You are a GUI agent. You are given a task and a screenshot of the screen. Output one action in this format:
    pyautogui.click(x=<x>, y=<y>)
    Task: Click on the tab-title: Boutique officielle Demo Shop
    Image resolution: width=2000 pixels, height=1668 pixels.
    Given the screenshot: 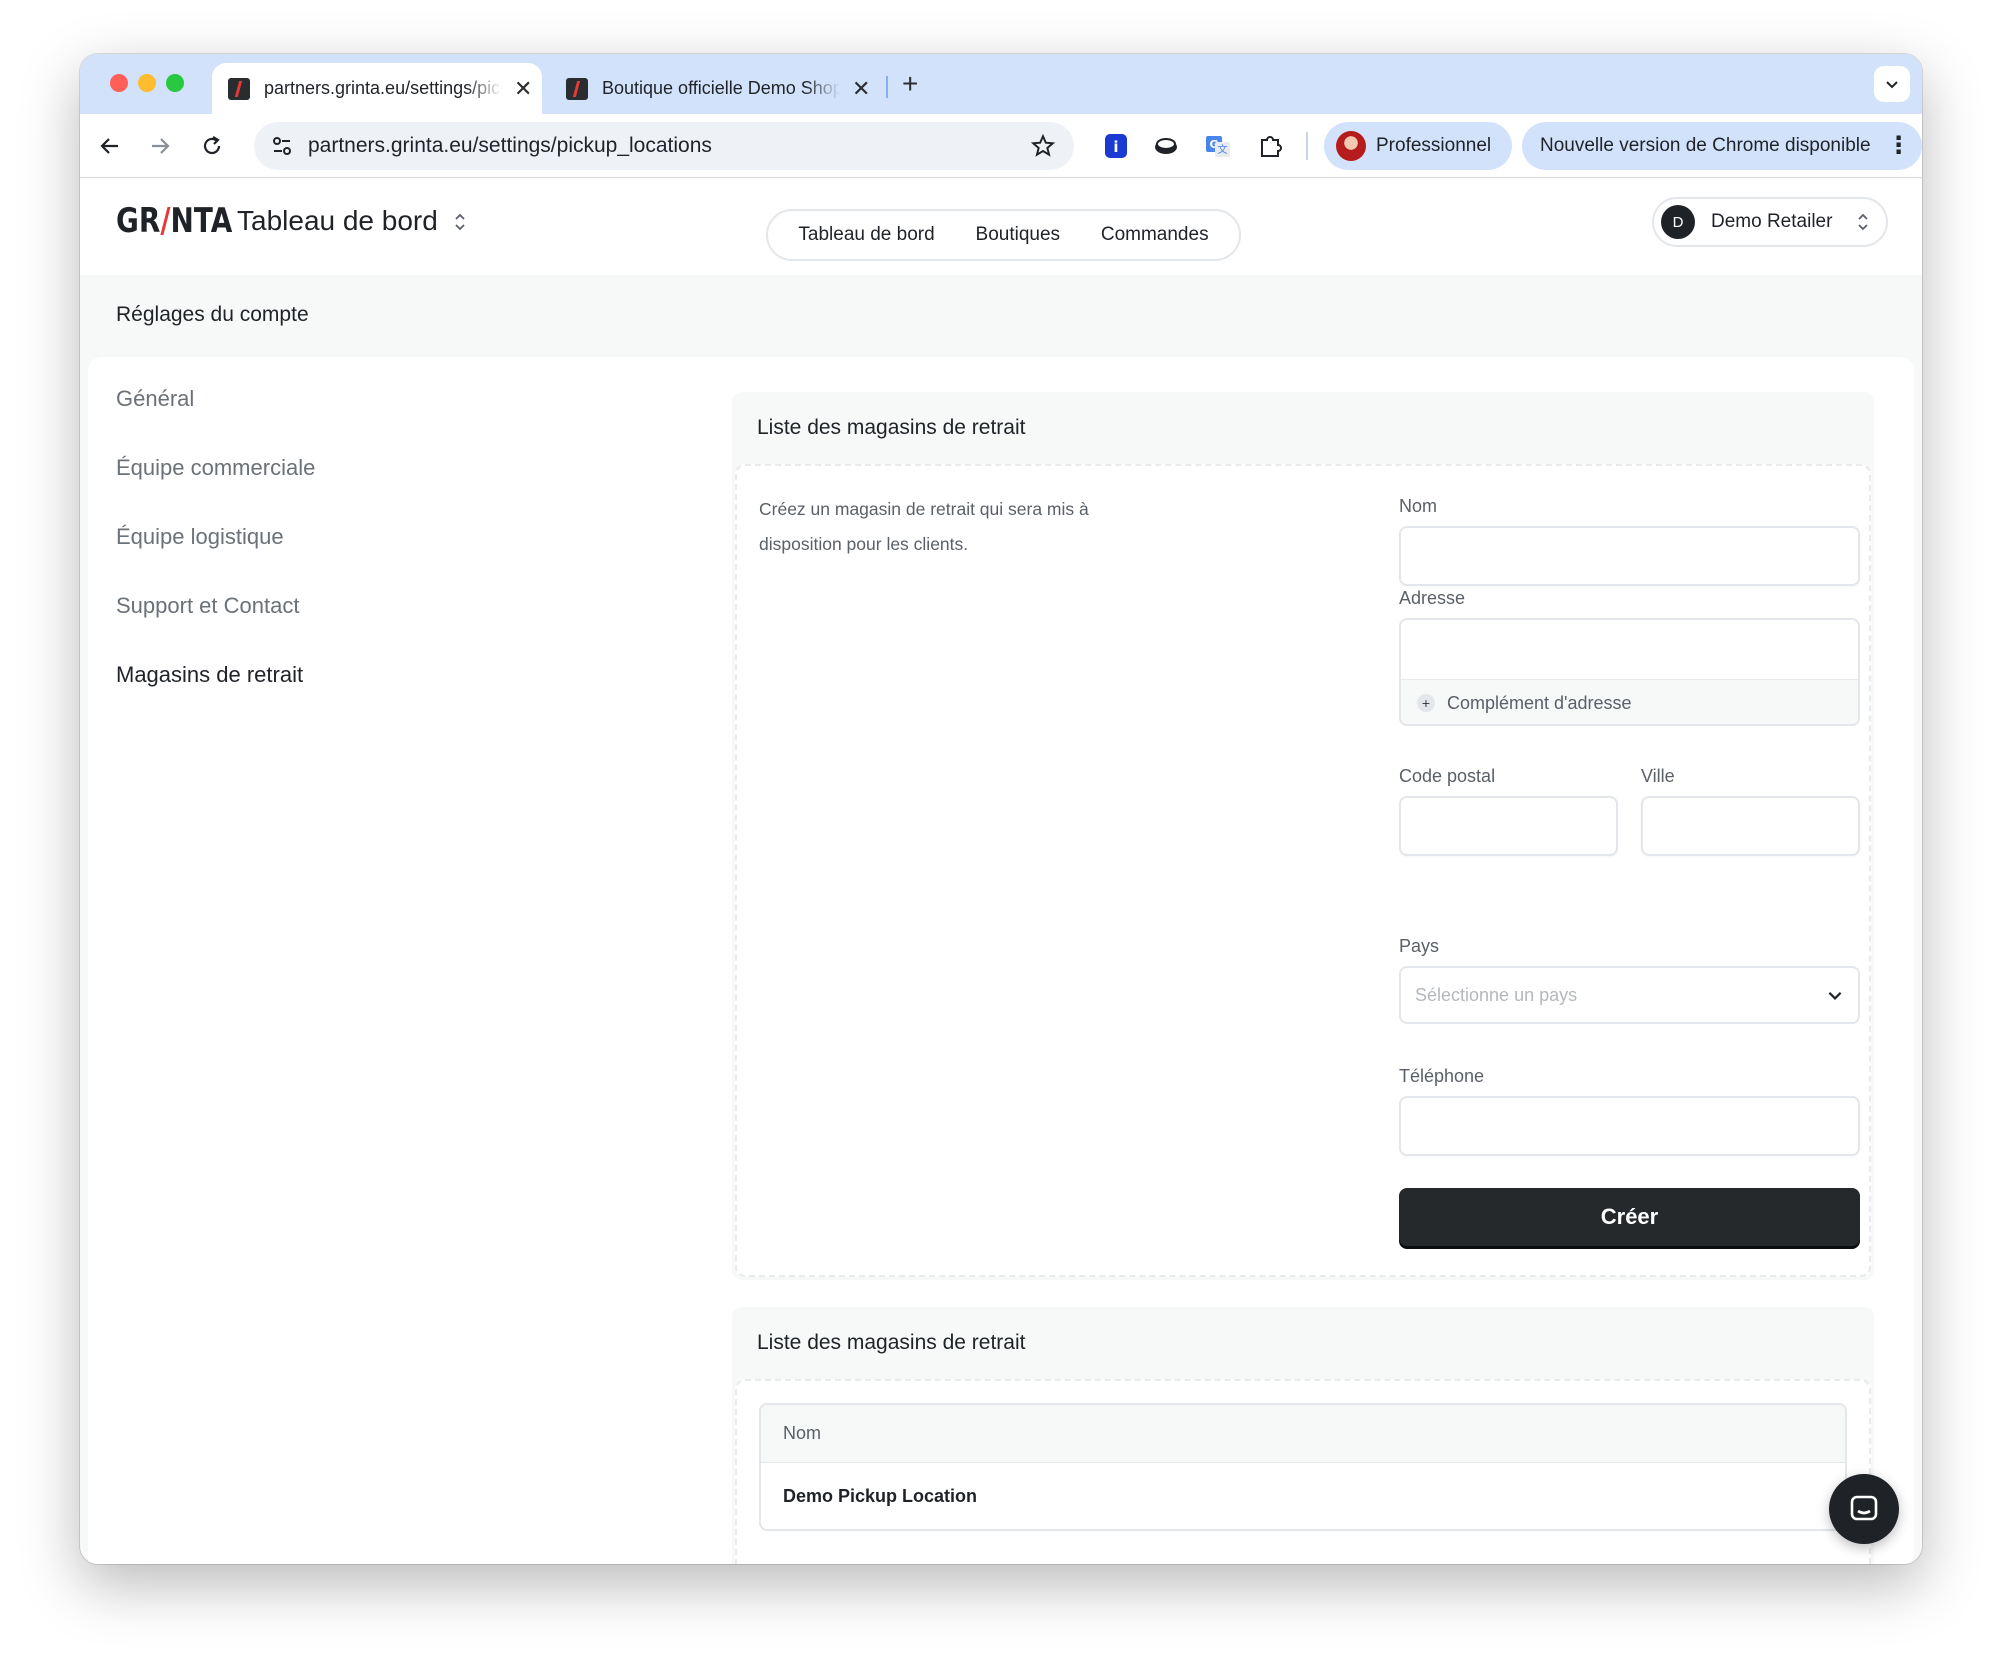 What is the action you would take?
    pyautogui.click(x=721, y=88)
    